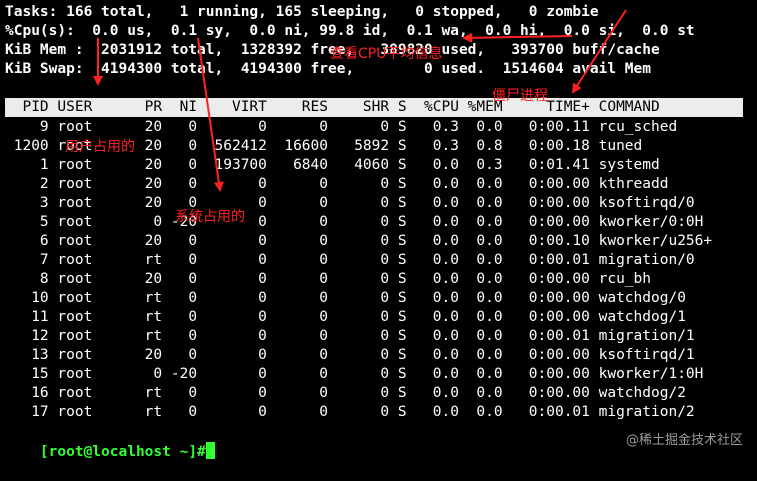  What do you see at coordinates (110, 441) in the screenshot?
I see `shell-prompt-line: [root@localhost ~]#` at bounding box center [110, 441].